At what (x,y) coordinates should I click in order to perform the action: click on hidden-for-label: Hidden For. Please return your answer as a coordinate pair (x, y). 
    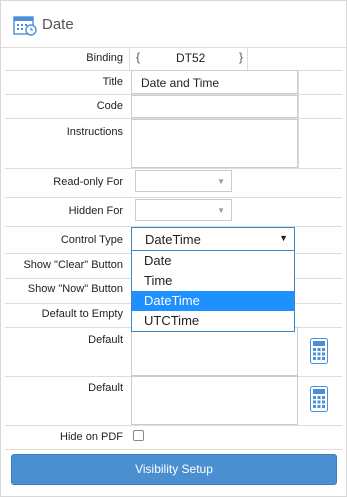
    Looking at the image, I should click on (95, 211).